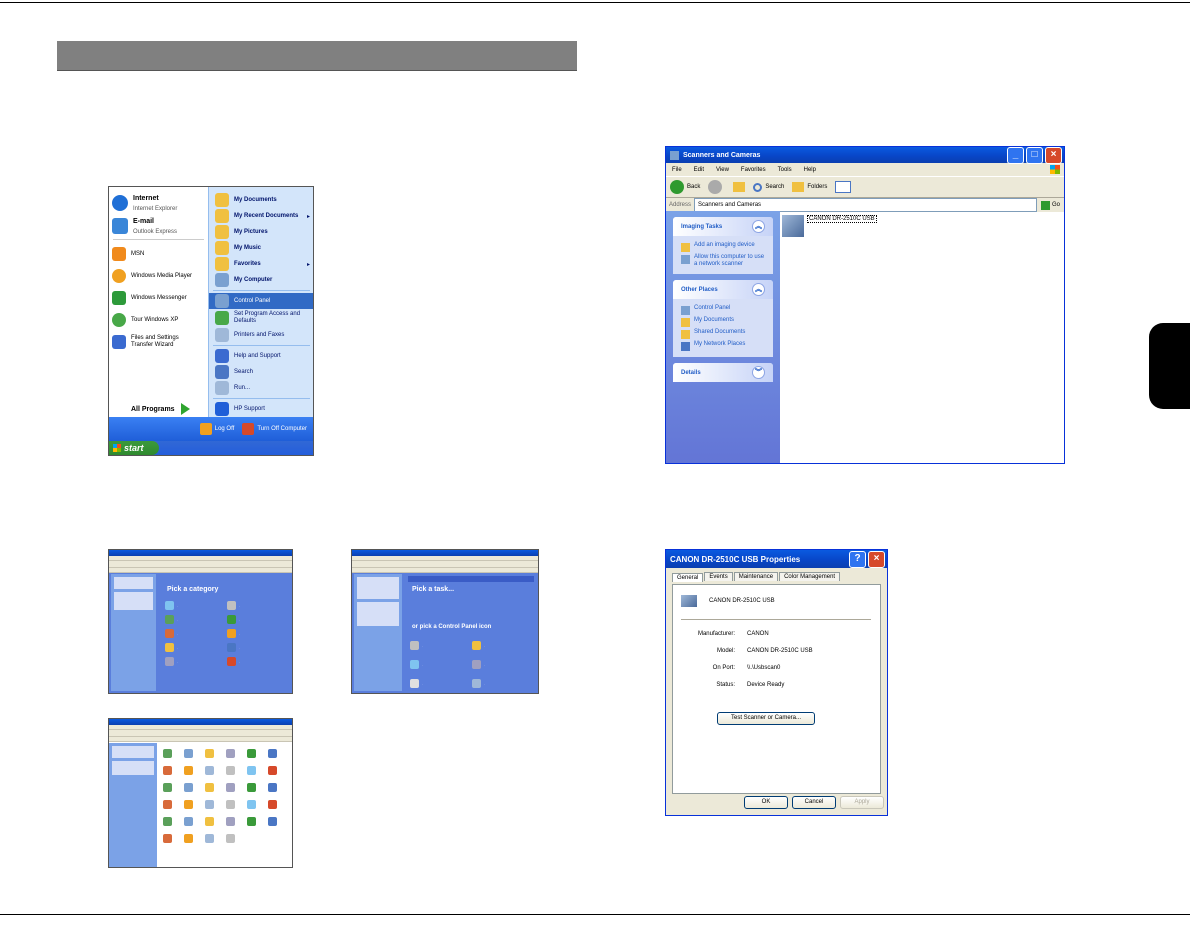 The width and height of the screenshot is (1190, 925). What do you see at coordinates (780, 651) in the screenshot?
I see `field-value: CANON DR-2510C USB` at bounding box center [780, 651].